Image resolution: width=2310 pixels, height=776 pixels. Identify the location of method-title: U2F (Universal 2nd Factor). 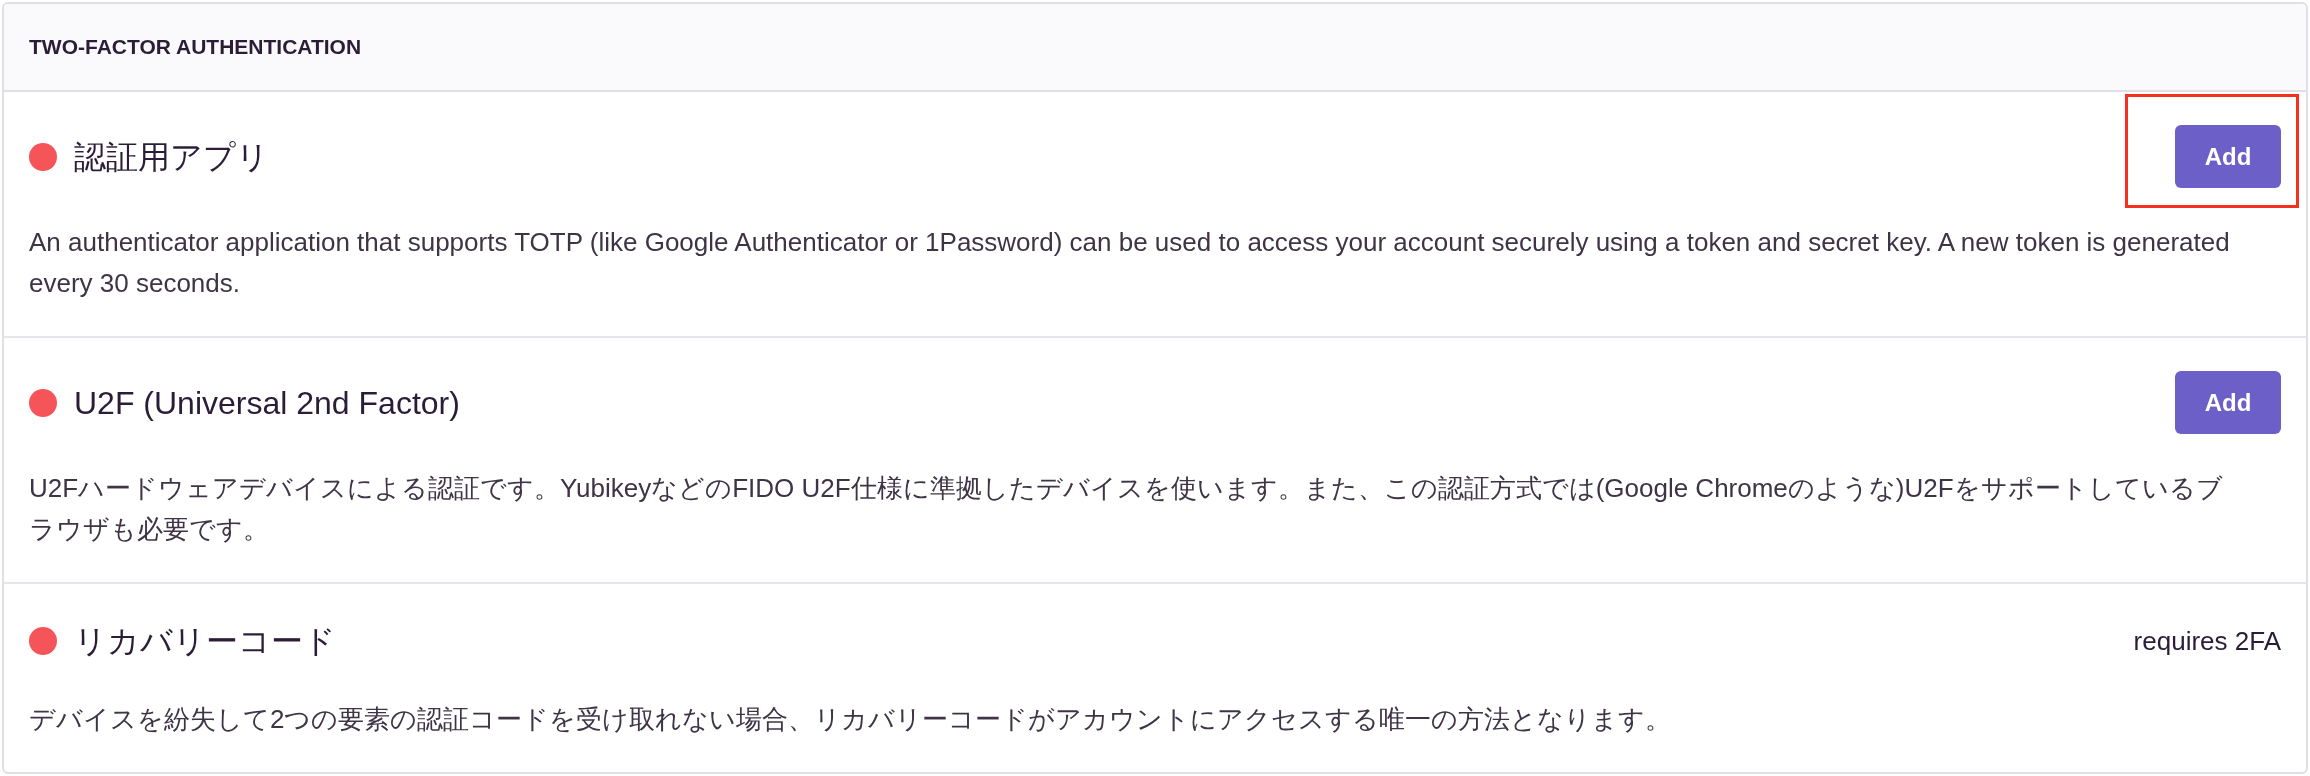
(267, 403).